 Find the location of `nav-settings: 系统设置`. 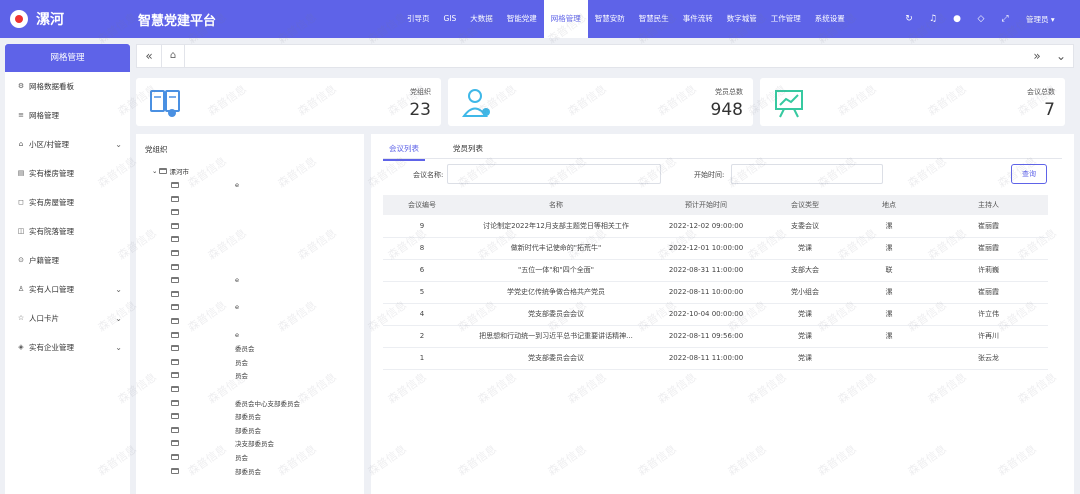

nav-settings: 系统设置 is located at coordinates (830, 19).